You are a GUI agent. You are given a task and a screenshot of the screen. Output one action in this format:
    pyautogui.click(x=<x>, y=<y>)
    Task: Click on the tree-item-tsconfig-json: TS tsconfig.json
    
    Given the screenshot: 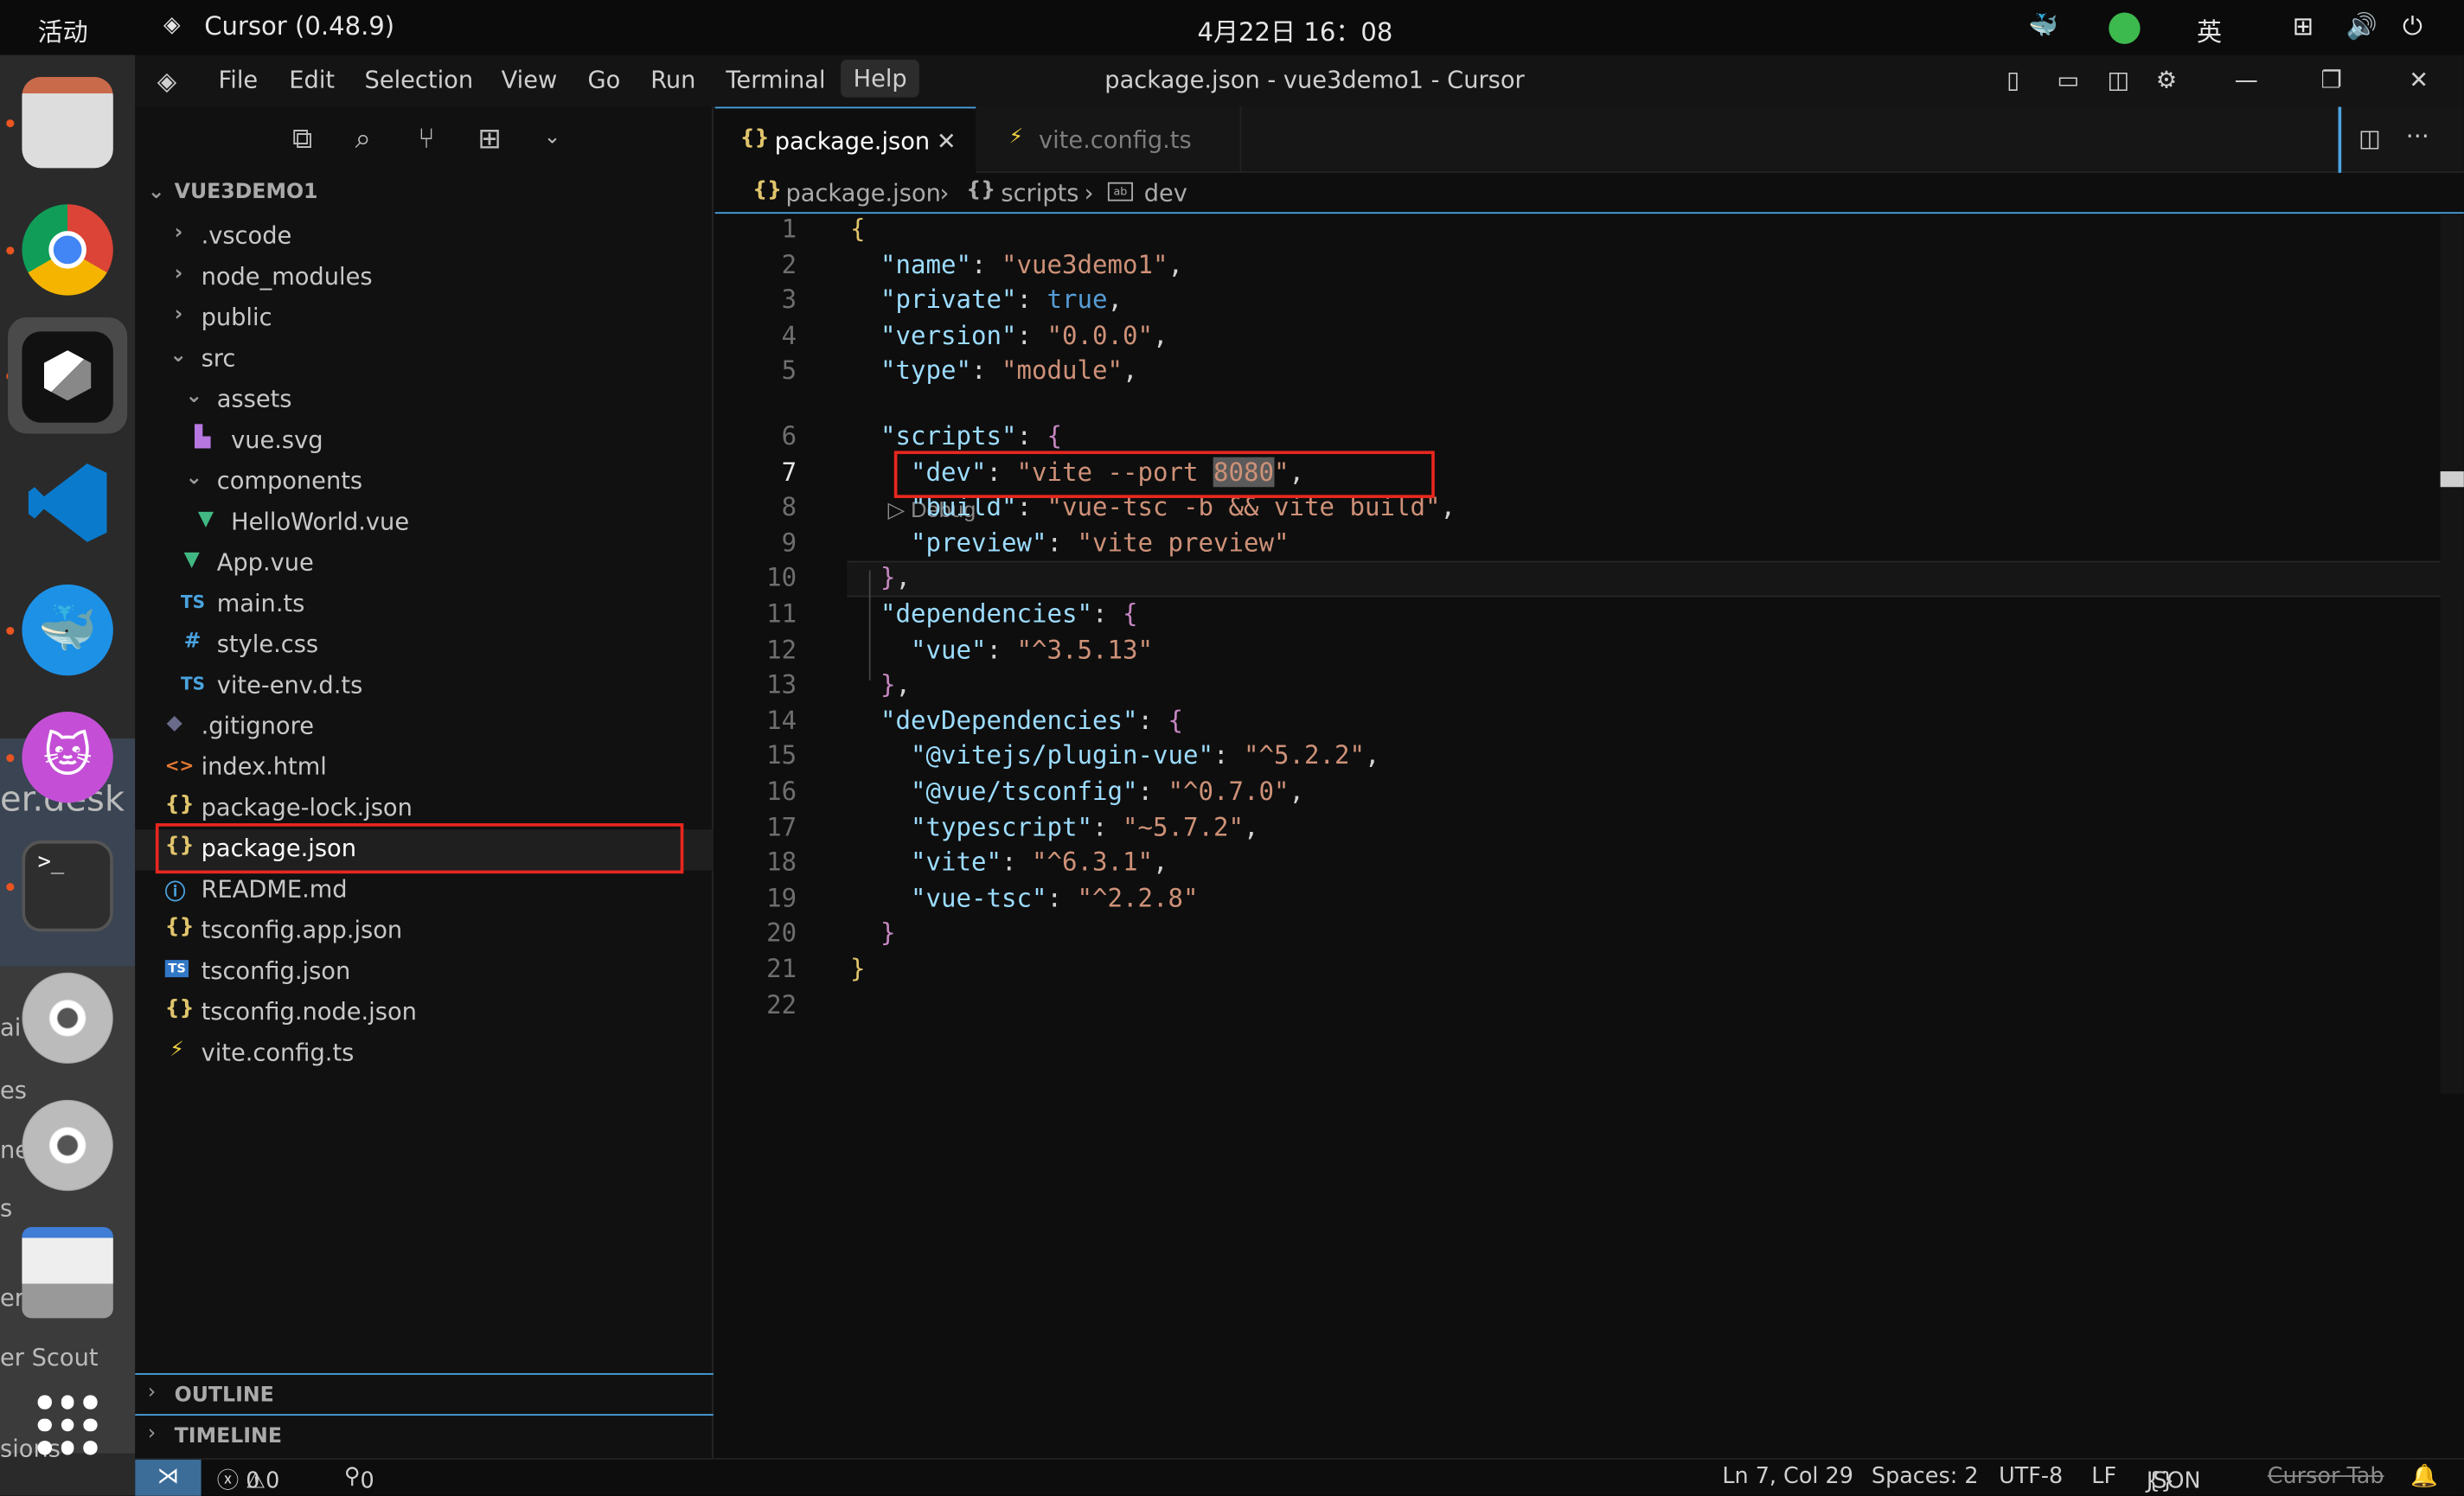 What is the action you would take?
    pyautogui.click(x=424, y=972)
    